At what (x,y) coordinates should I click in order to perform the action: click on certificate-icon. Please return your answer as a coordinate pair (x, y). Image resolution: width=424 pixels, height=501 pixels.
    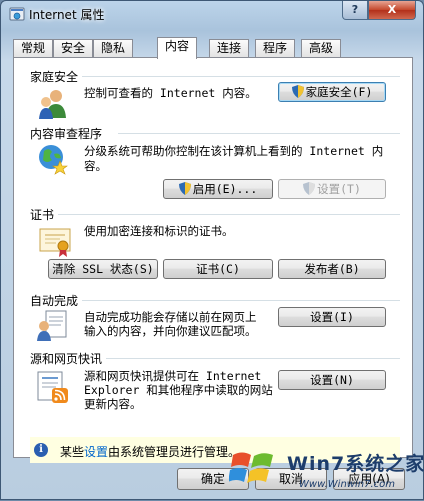
    Looking at the image, I should click on (55, 242).